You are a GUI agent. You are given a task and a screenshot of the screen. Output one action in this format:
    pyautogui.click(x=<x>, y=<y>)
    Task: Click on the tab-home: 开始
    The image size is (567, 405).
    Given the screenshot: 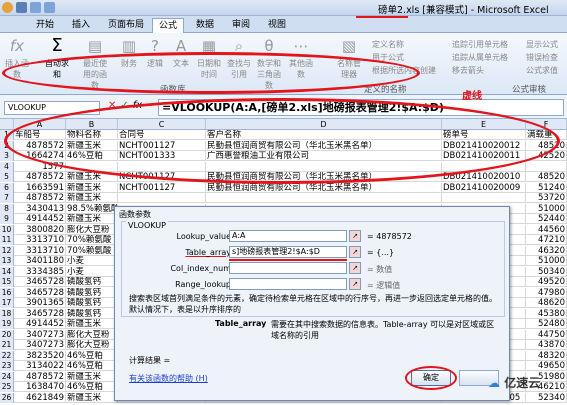 What is the action you would take?
    pyautogui.click(x=45, y=25)
    